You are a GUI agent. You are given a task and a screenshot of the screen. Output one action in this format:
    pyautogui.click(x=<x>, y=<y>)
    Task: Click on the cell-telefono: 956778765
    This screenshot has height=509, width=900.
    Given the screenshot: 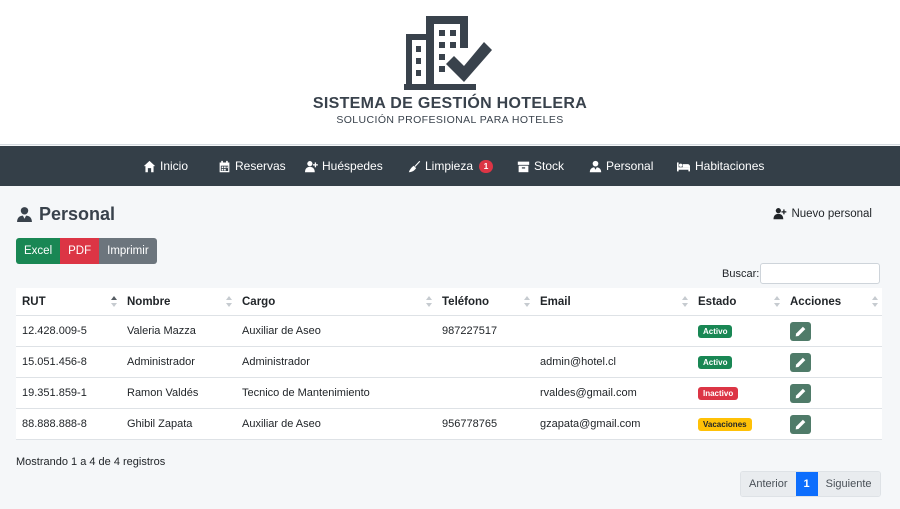 What is the action you would take?
    pyautogui.click(x=470, y=424)
    